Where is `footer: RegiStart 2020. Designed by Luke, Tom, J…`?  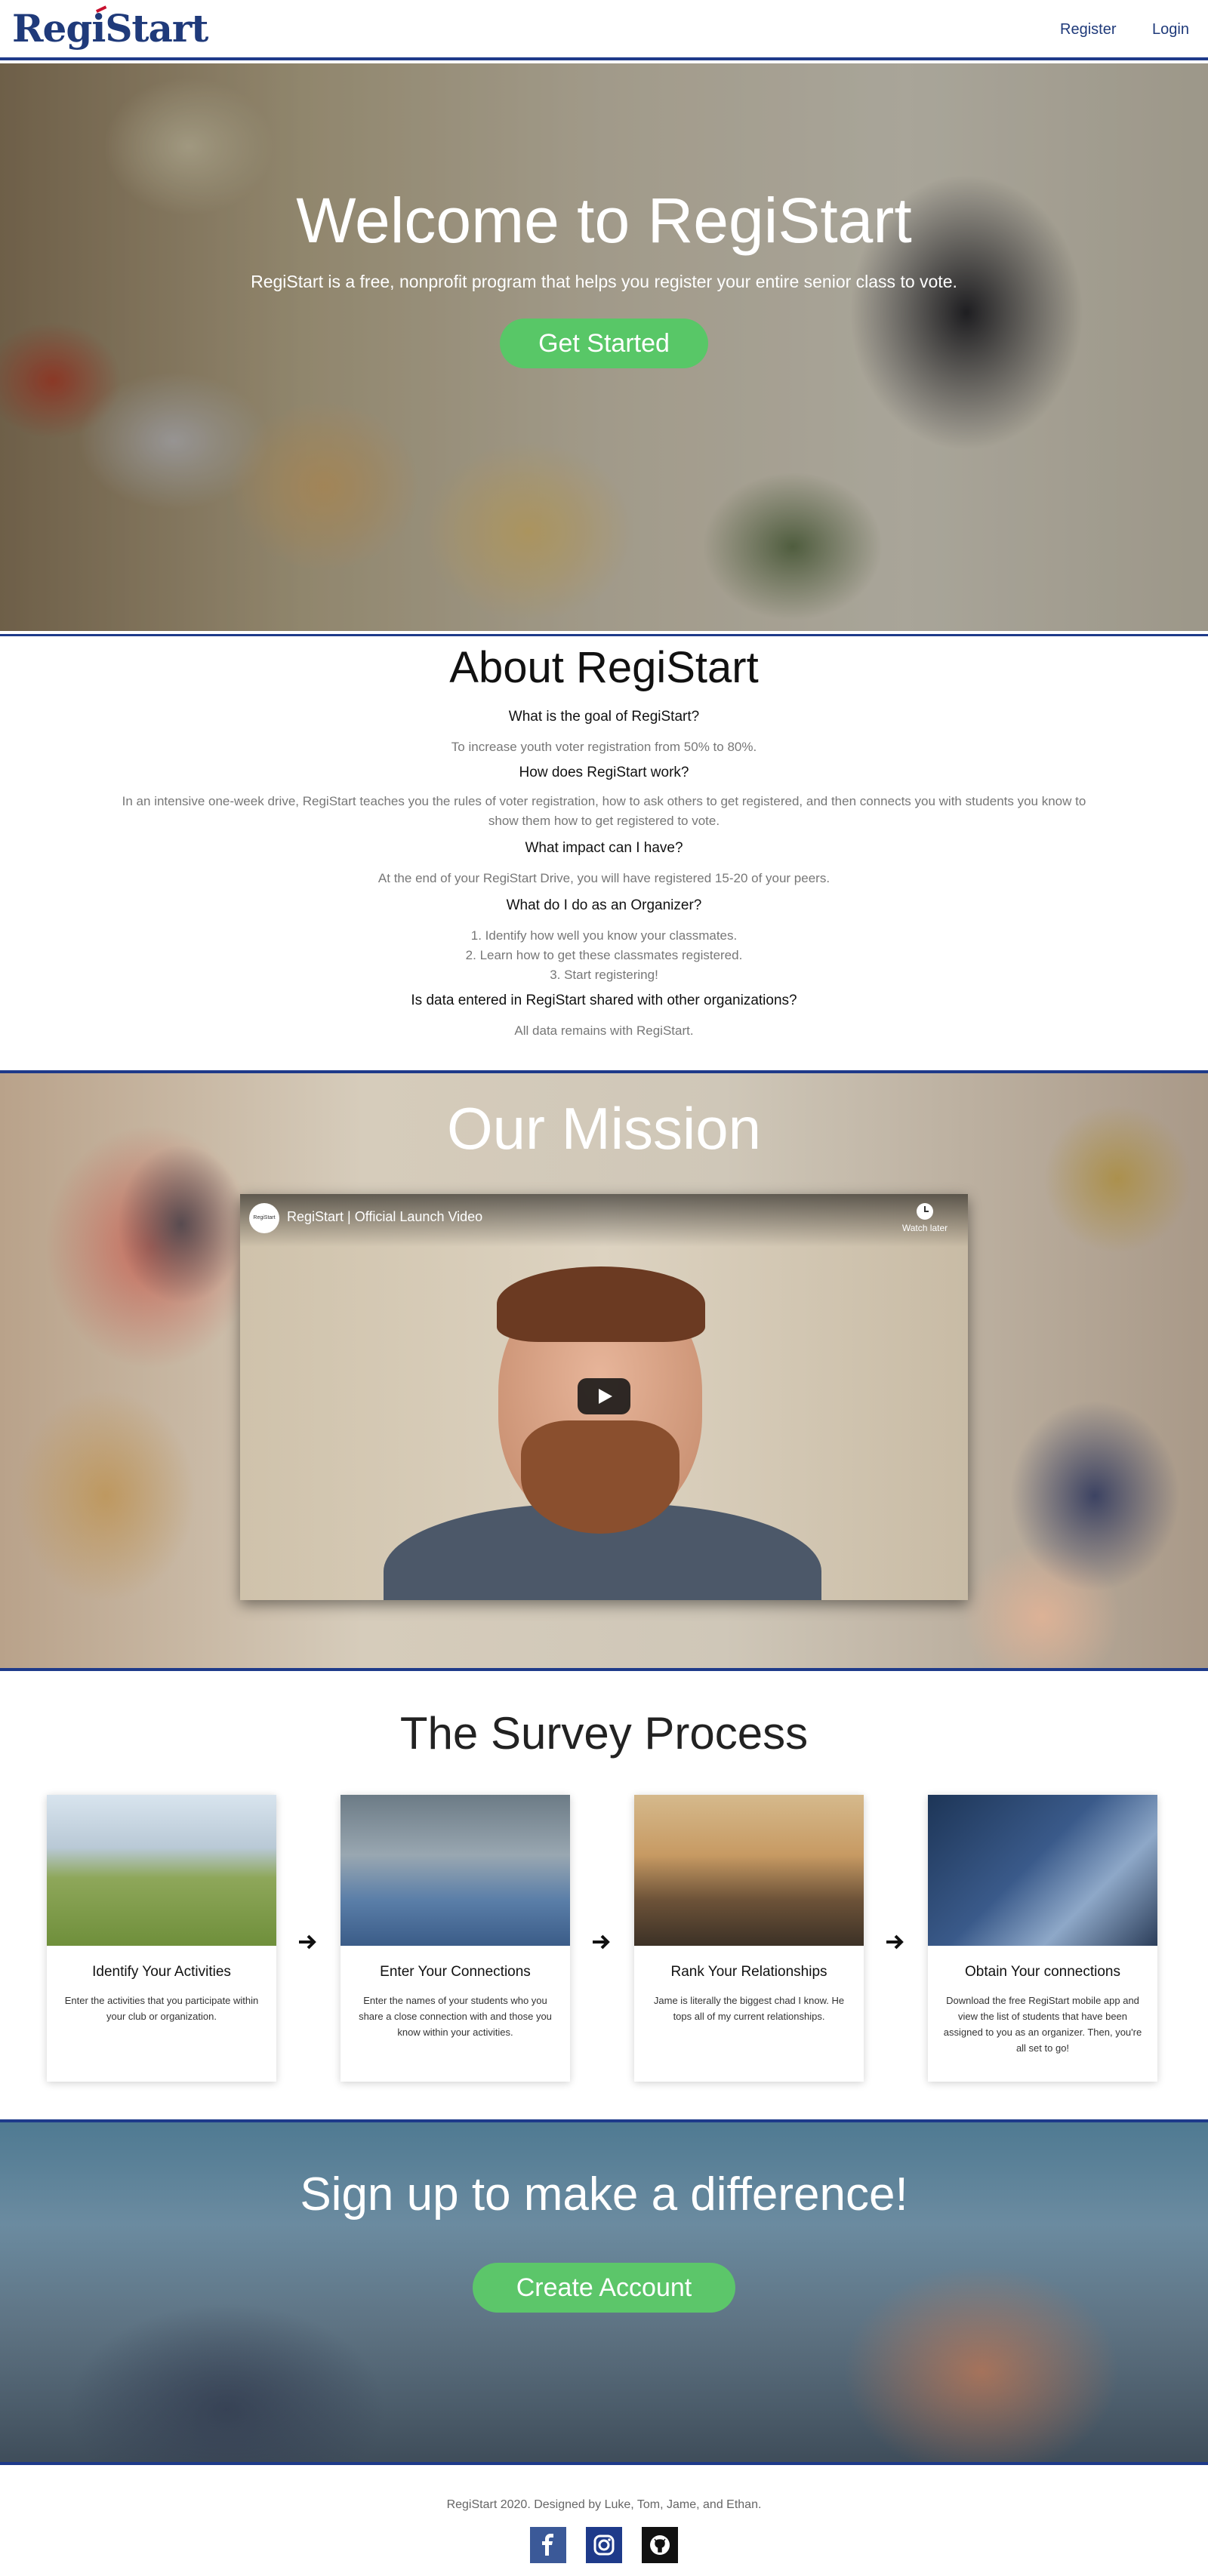 footer: RegiStart 2020. Designed by Luke, Tom, J… is located at coordinates (604, 2520).